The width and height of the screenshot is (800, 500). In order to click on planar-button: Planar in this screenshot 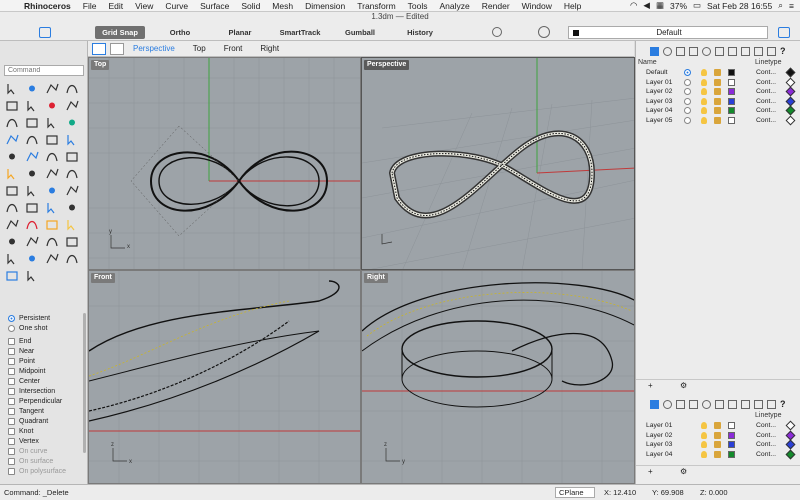, I will do `click(240, 32)`.